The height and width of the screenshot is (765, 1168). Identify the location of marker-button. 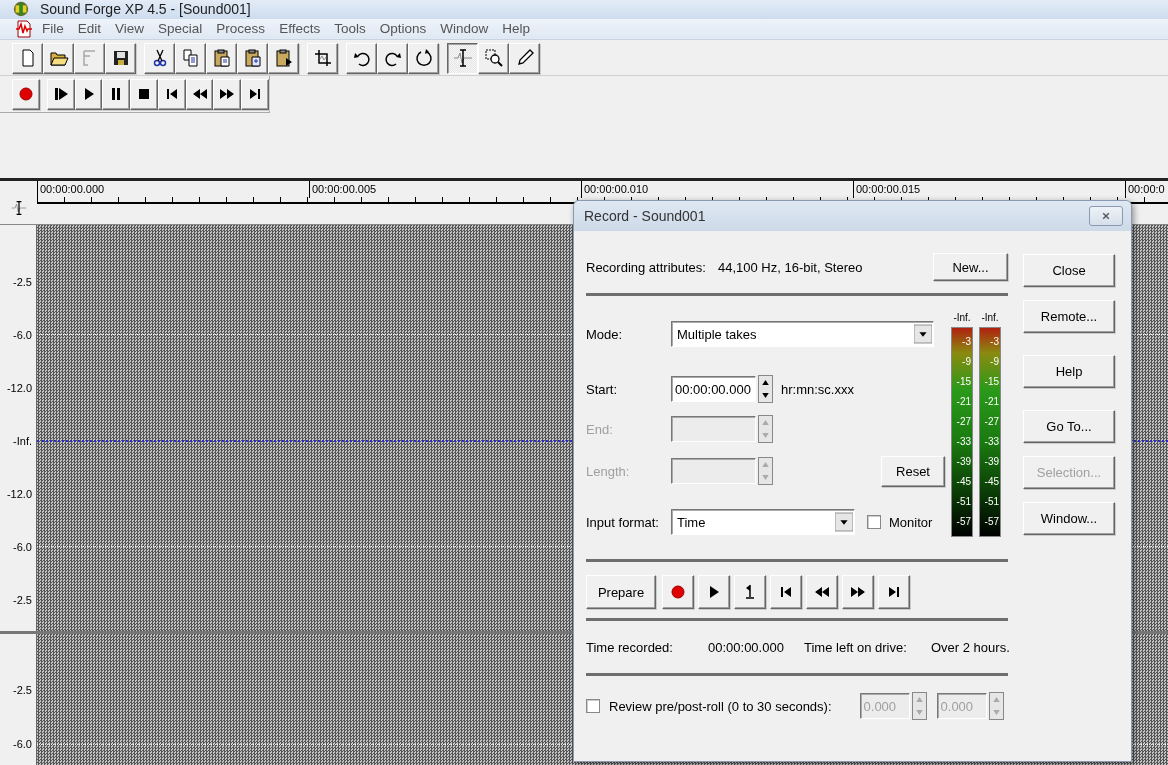
(750, 592).